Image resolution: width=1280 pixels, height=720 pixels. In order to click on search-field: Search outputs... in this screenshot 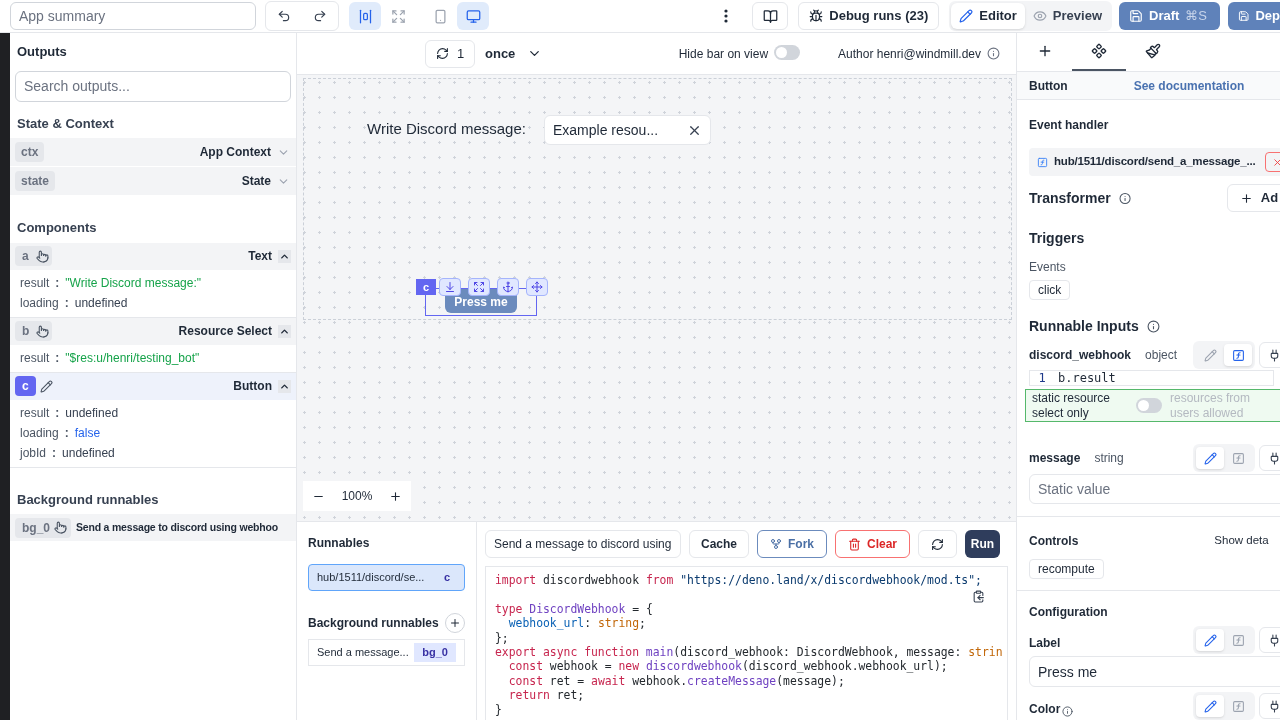, I will do `click(153, 86)`.